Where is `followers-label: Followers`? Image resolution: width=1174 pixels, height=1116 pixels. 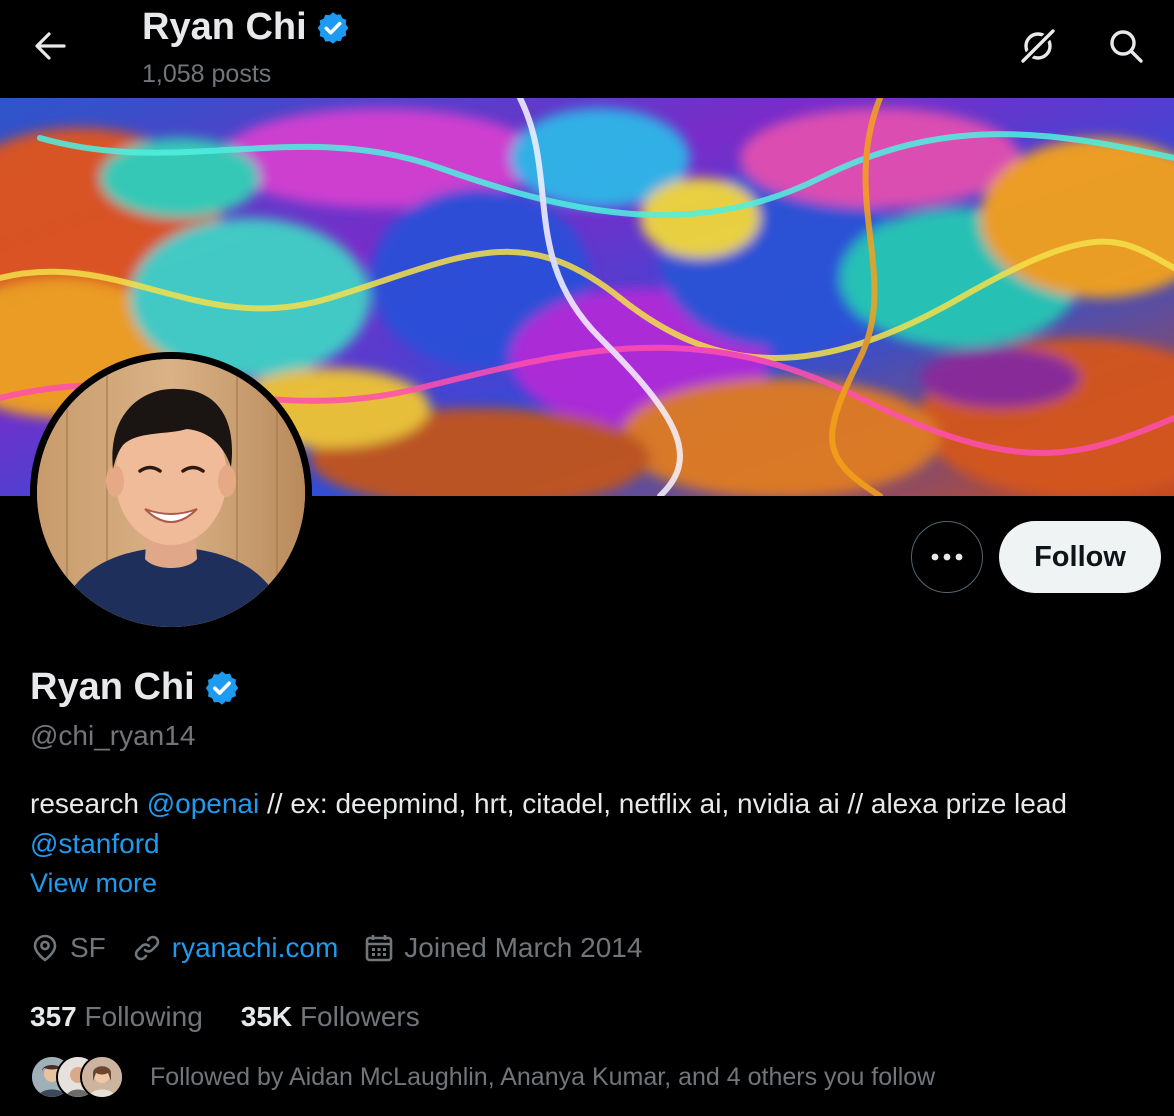
followers-label: Followers is located at coordinates (359, 1016).